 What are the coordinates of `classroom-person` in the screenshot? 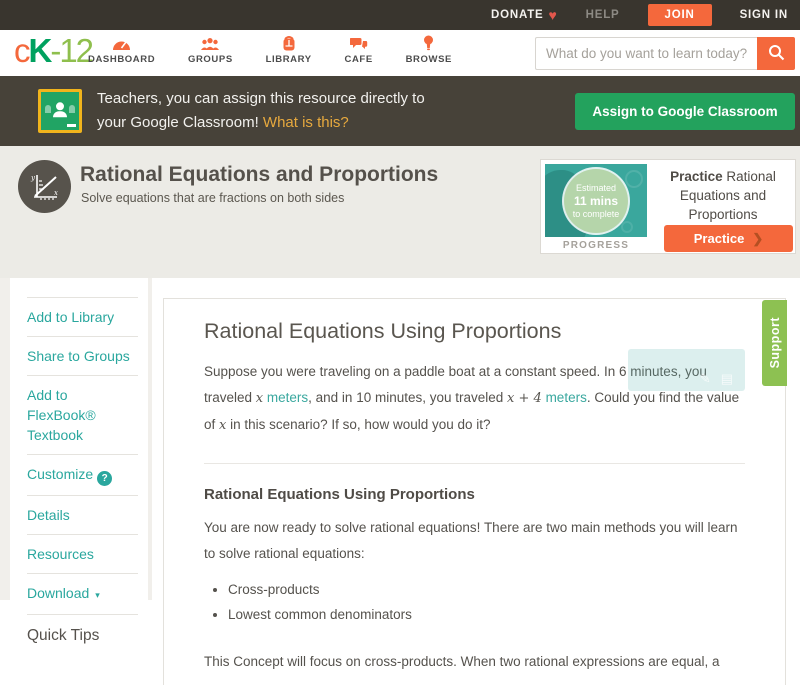 It's located at (60, 110).